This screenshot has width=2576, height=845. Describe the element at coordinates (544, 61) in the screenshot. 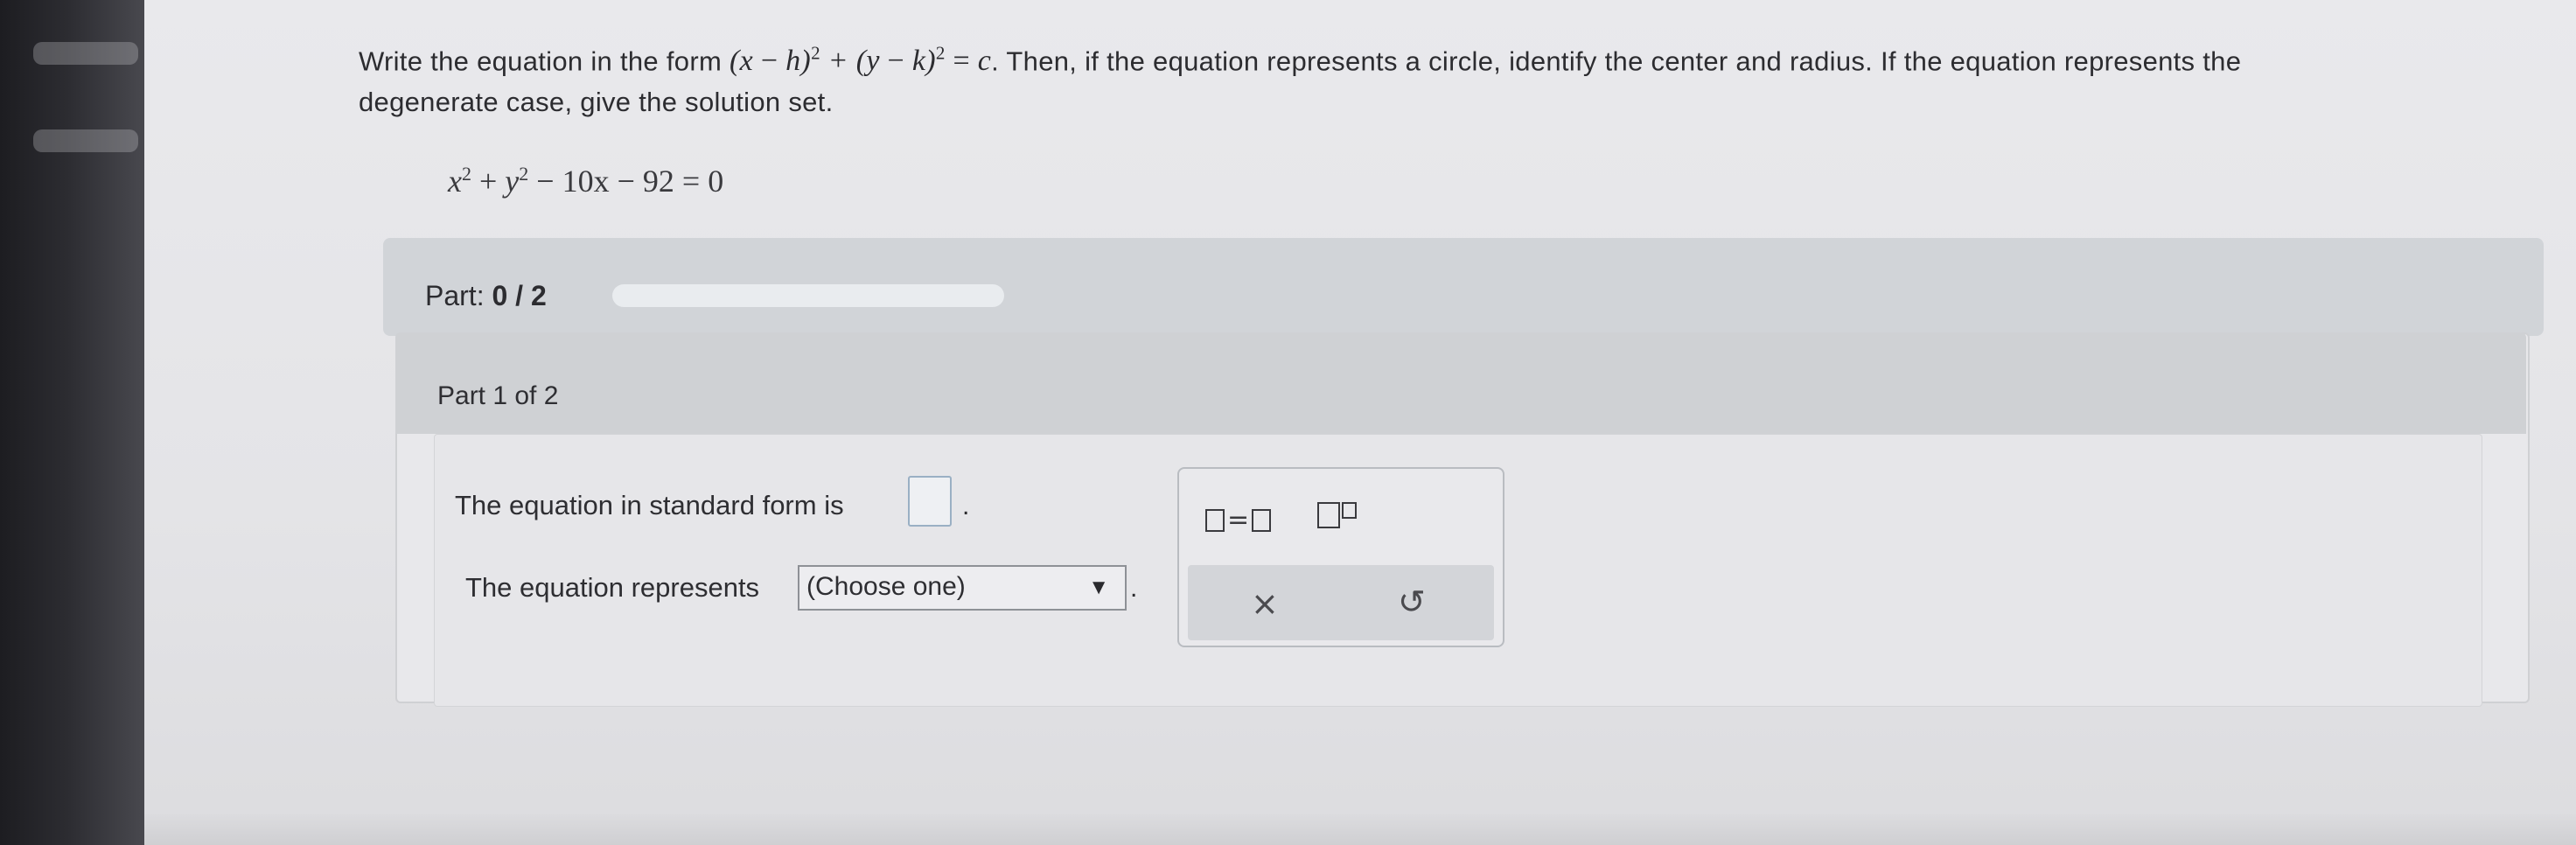

I see `question-lead: Write the equation in the form` at that location.